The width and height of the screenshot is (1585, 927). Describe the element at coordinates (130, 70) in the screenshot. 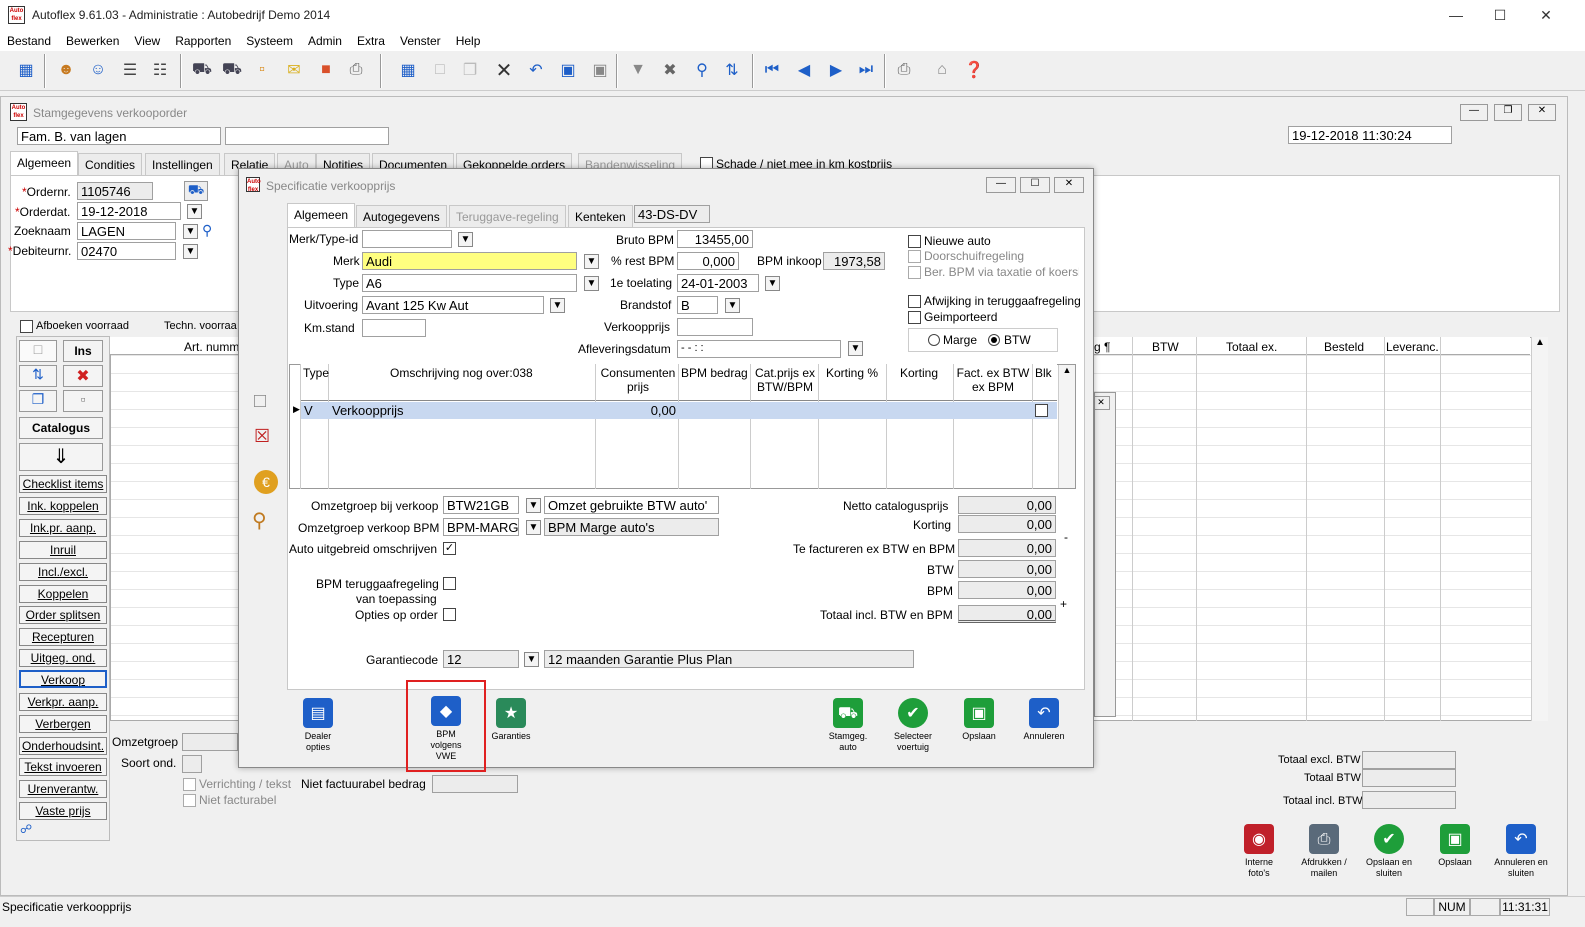

I see `stack-icon: ☰` at that location.